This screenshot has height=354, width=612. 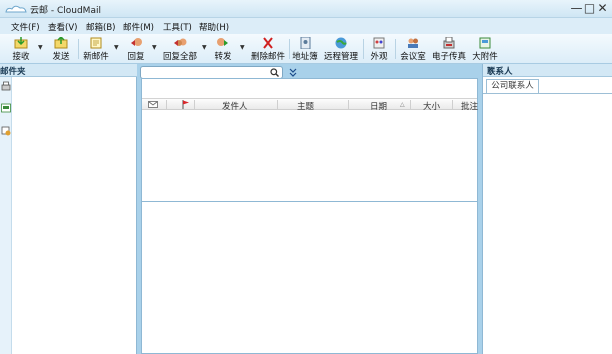 What do you see at coordinates (340, 57) in the screenshot?
I see `remote-manage-label: 远程管理` at bounding box center [340, 57].